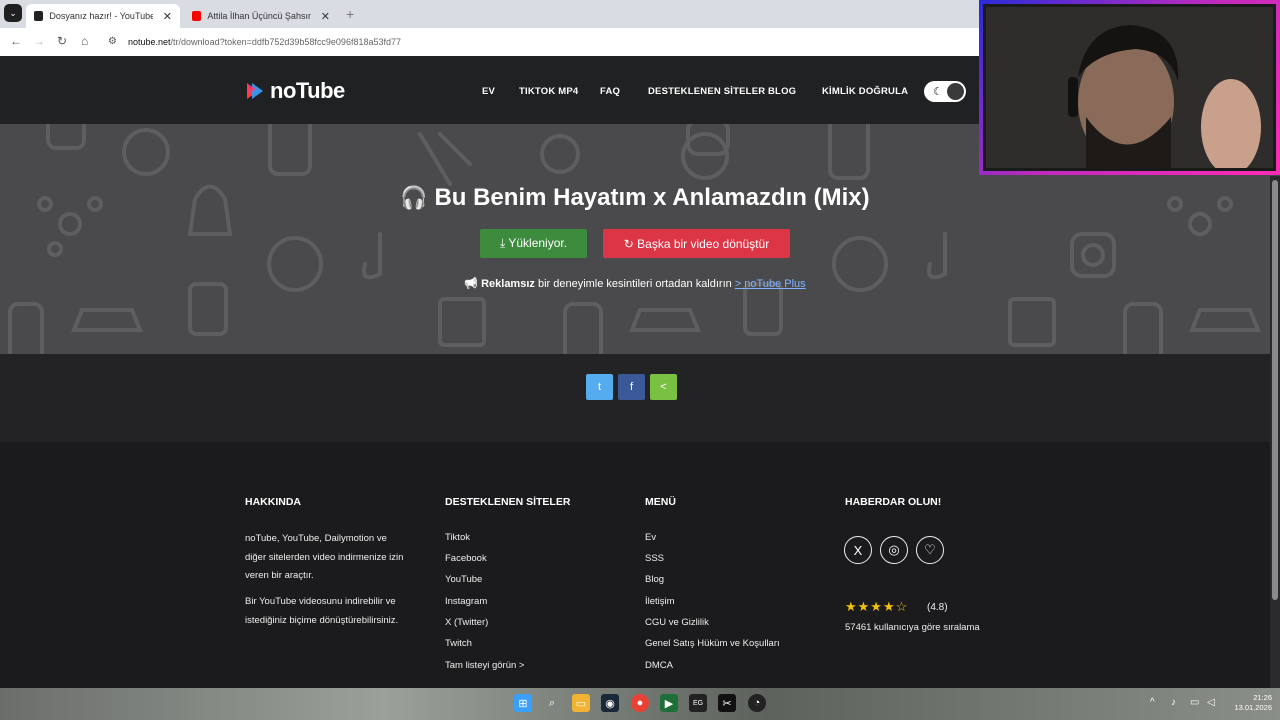 The image size is (1280, 720). I want to click on menu-link-dmca: DMCA, so click(659, 665).